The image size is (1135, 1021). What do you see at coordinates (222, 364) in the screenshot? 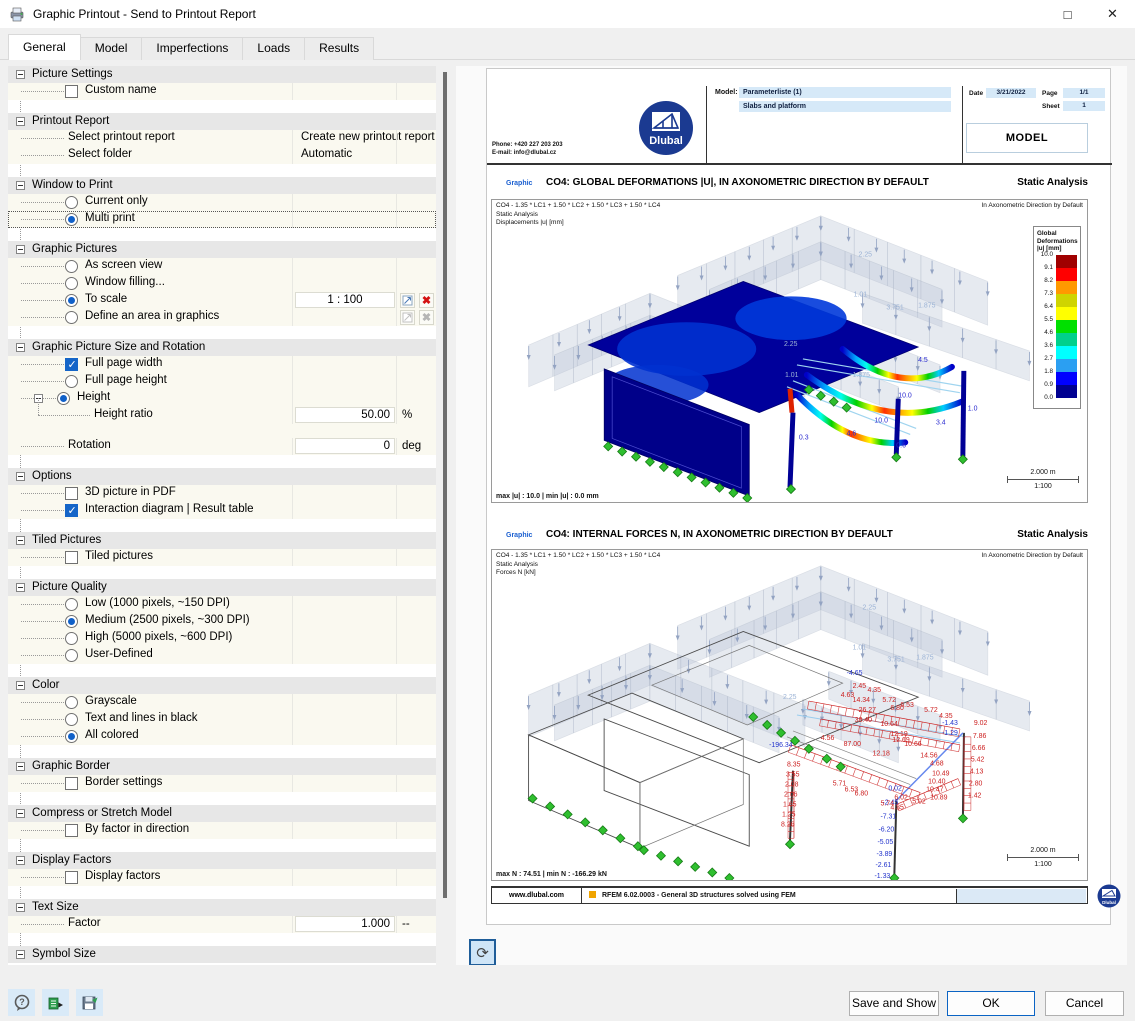
I see `setting-row: Full page width` at bounding box center [222, 364].